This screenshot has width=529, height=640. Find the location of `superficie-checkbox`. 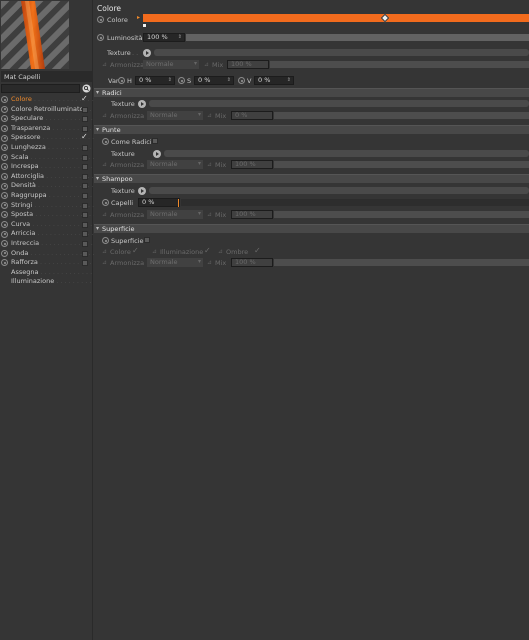

superficie-checkbox is located at coordinates (147, 240).